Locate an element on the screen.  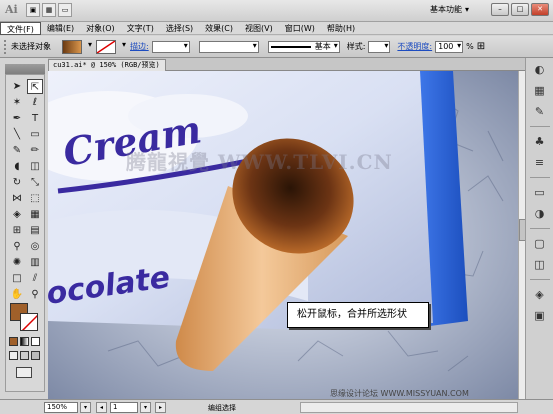
shape-builder-tool-icon: ◈ is located at coordinates (17, 214).